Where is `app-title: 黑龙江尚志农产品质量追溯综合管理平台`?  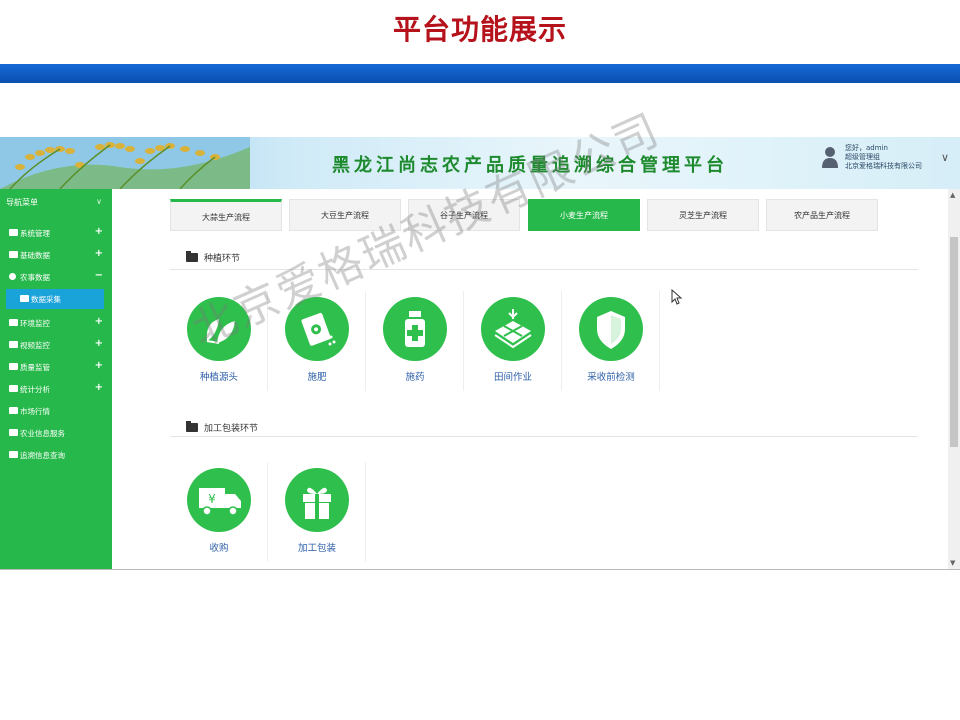
app-title: 黑龙江尚志农产品质量追溯综合管理平台 is located at coordinates (530, 165).